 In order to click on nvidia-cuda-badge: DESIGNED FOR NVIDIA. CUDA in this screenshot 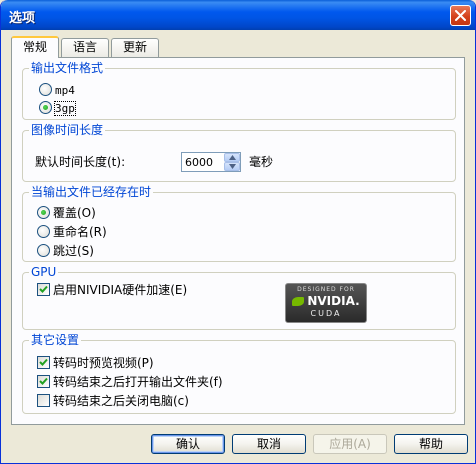, I will do `click(326, 303)`.